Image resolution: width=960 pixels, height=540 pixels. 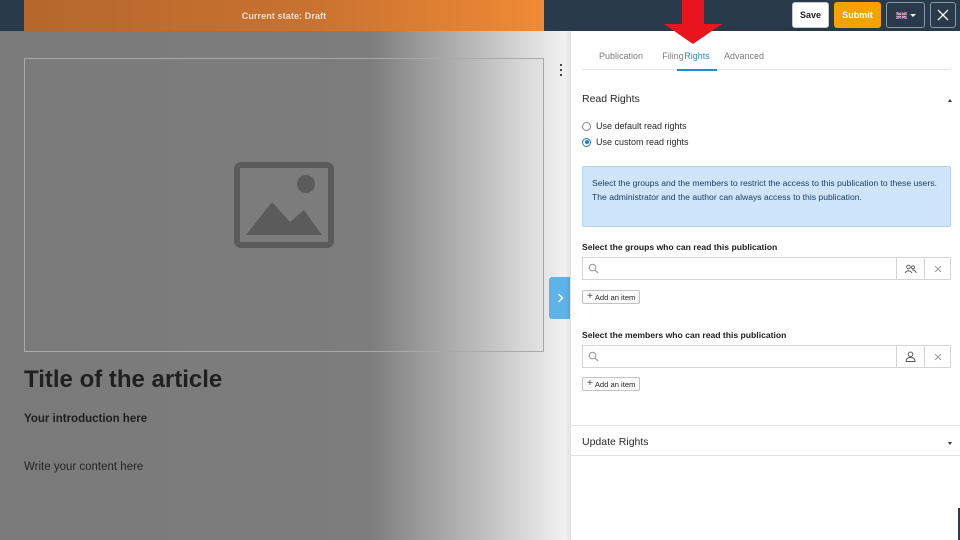 I want to click on tab-publication: Publication, so click(x=621, y=56).